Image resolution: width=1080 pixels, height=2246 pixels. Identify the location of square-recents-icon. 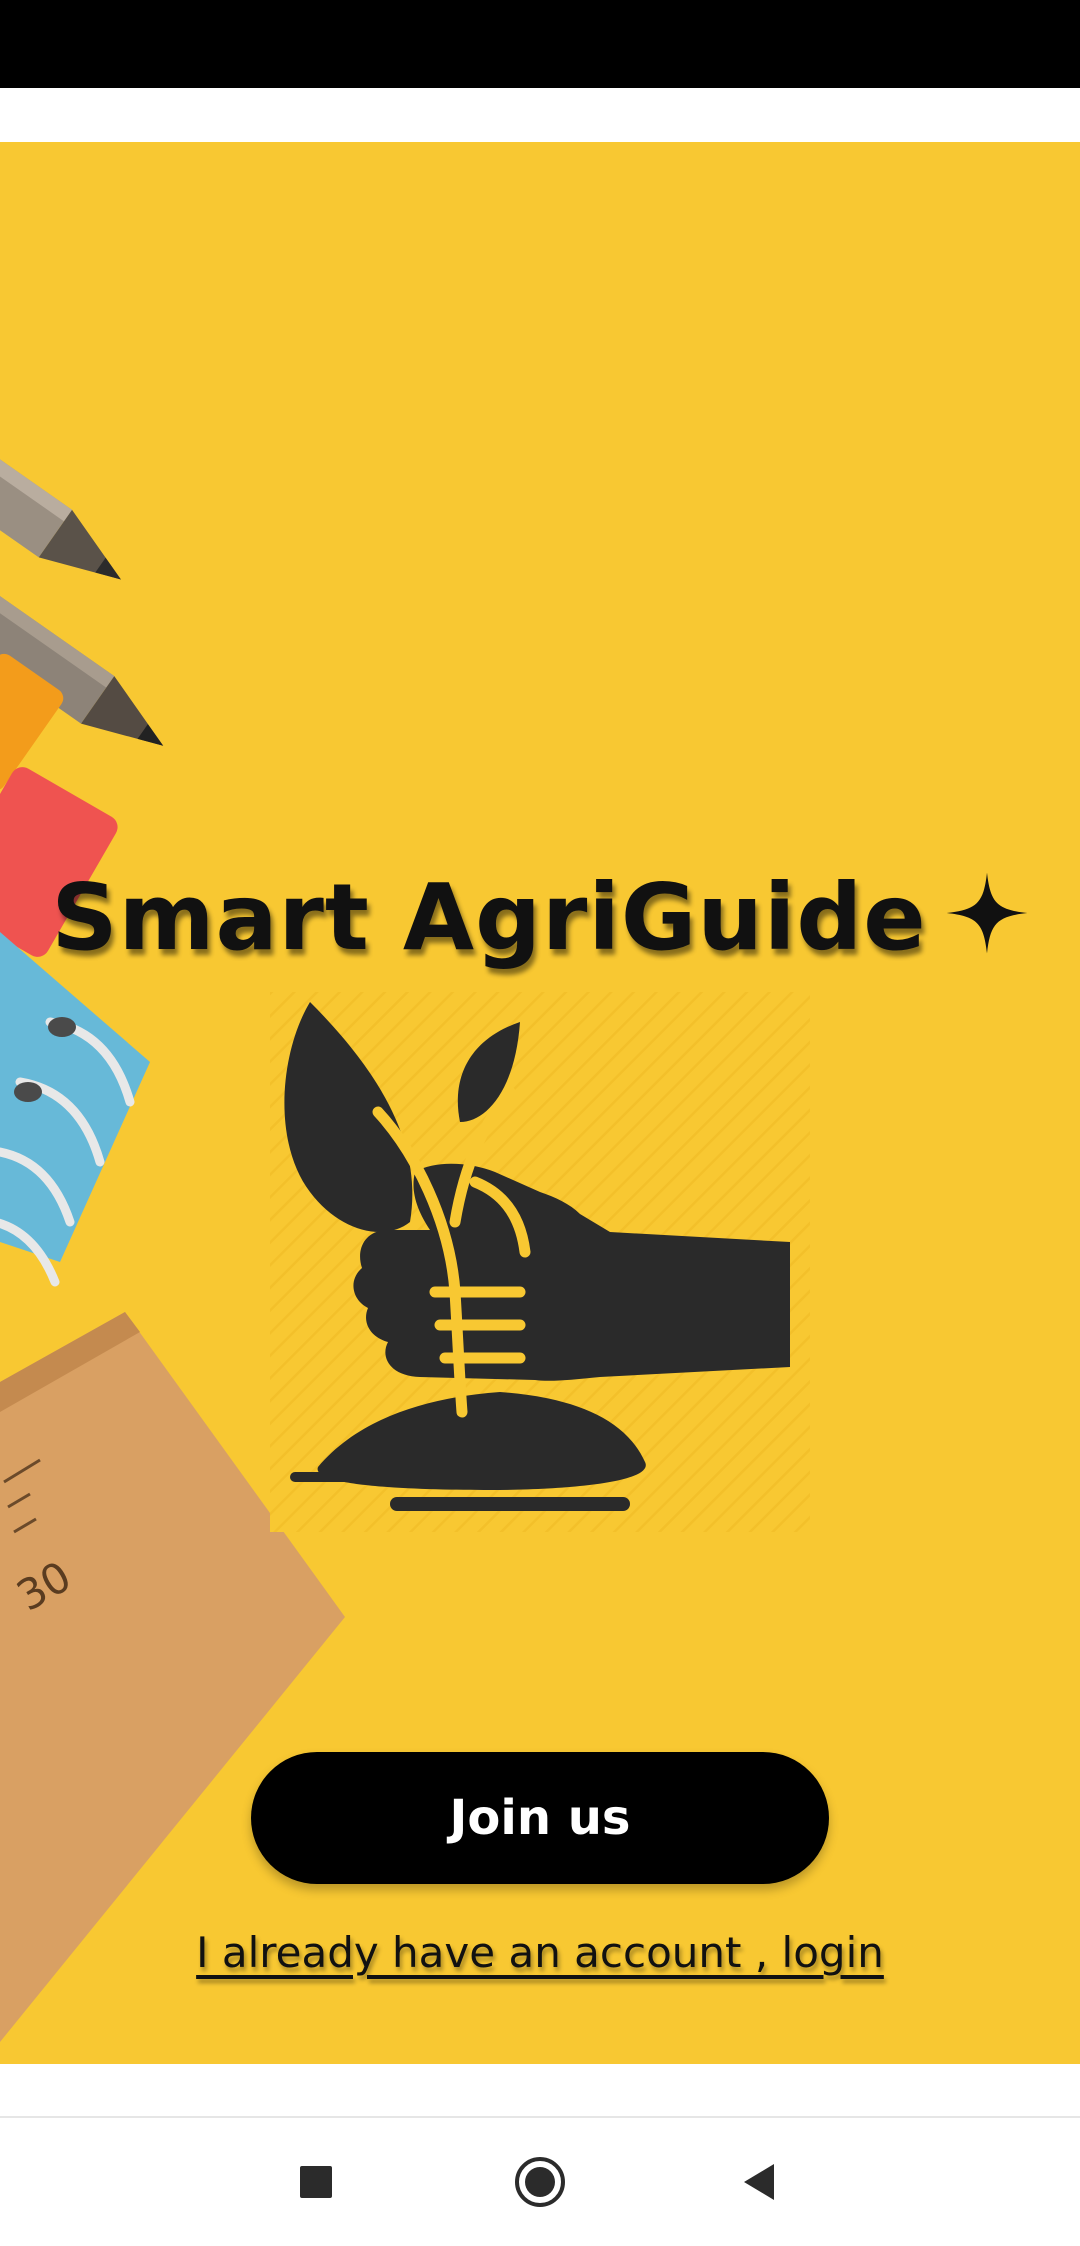
(316, 2182).